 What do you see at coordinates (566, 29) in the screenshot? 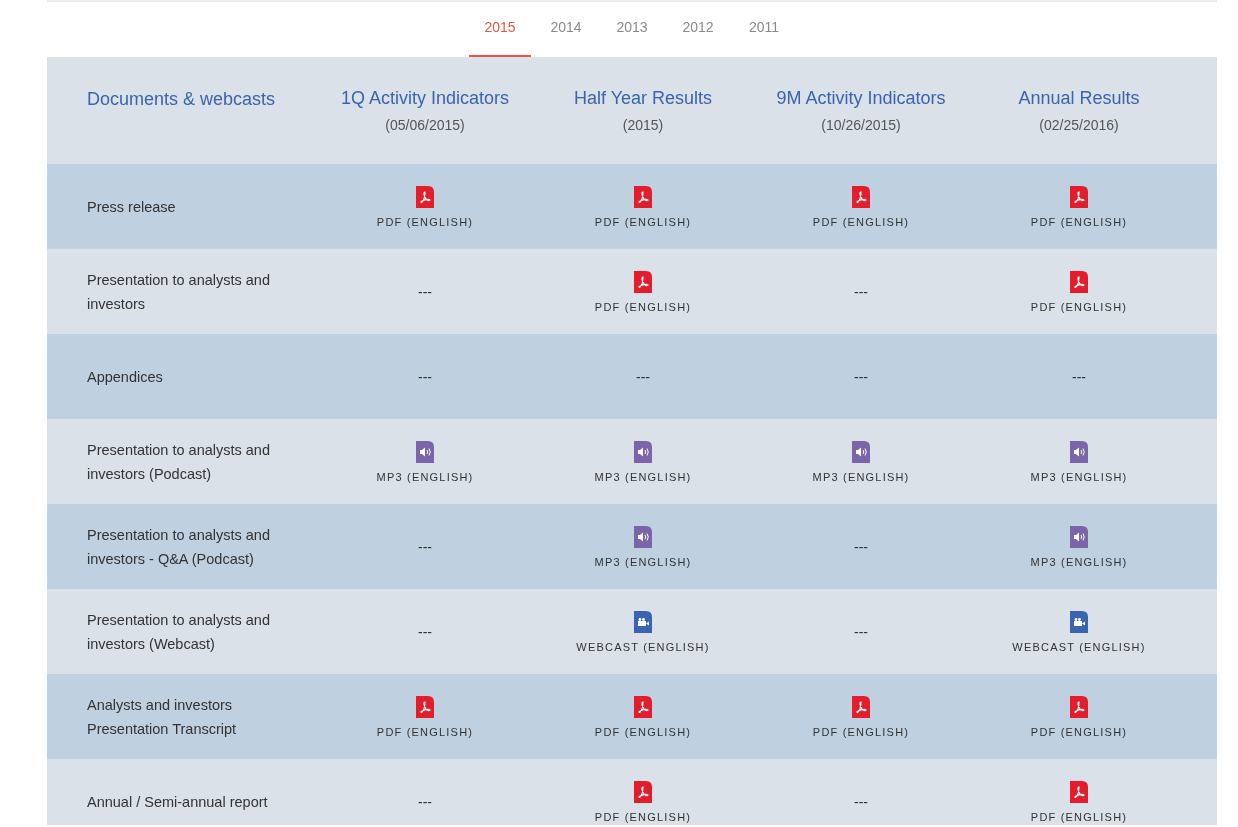
I see `year-tab: 2014` at bounding box center [566, 29].